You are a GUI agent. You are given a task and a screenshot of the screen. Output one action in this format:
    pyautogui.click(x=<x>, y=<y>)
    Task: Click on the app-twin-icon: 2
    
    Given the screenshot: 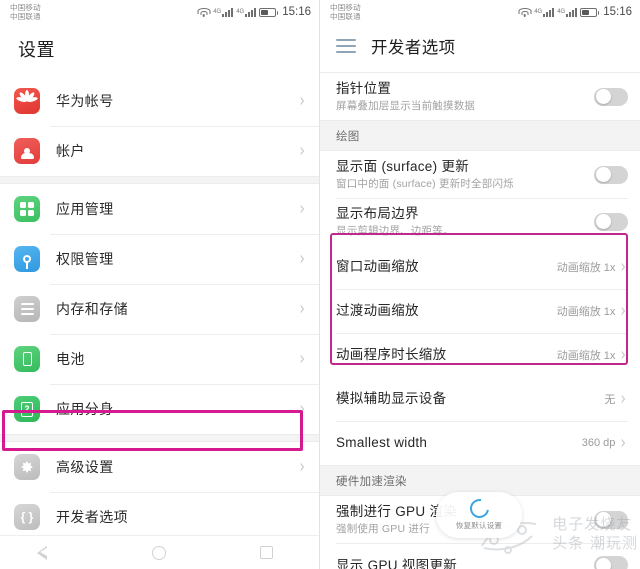 What is the action you would take?
    pyautogui.click(x=27, y=409)
    